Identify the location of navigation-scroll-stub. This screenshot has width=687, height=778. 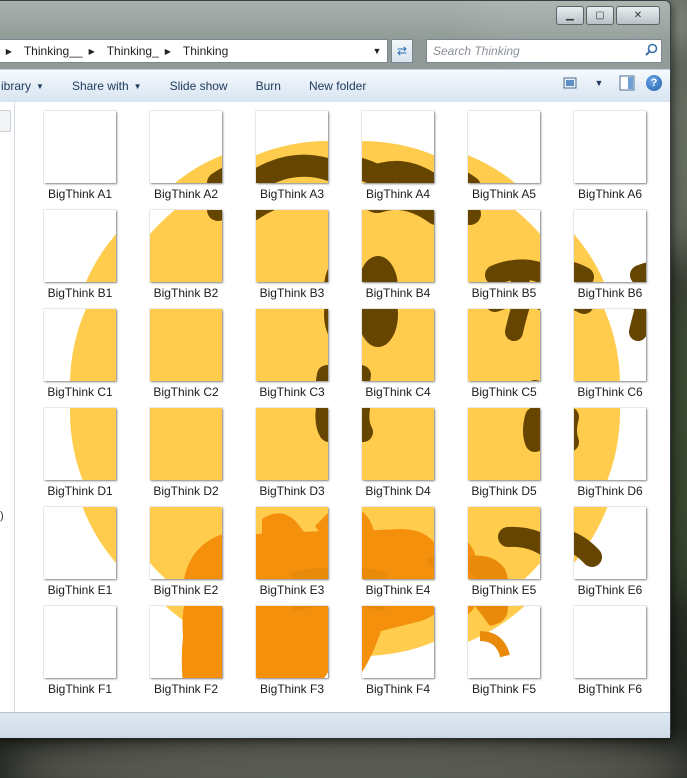
(5, 121).